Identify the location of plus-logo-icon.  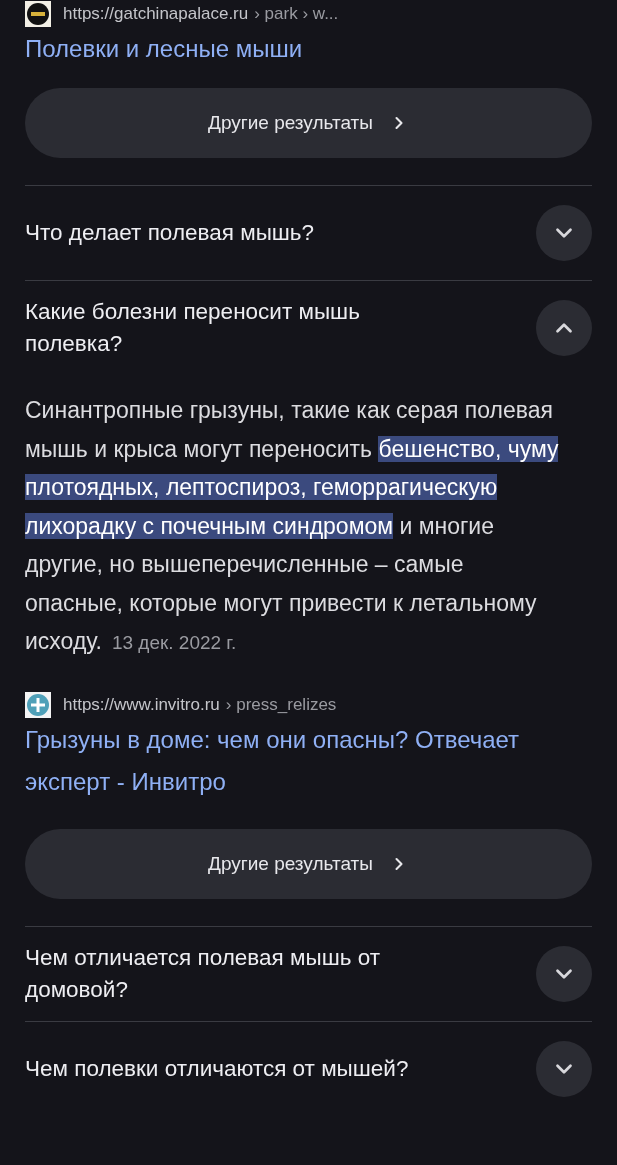
(38, 704).